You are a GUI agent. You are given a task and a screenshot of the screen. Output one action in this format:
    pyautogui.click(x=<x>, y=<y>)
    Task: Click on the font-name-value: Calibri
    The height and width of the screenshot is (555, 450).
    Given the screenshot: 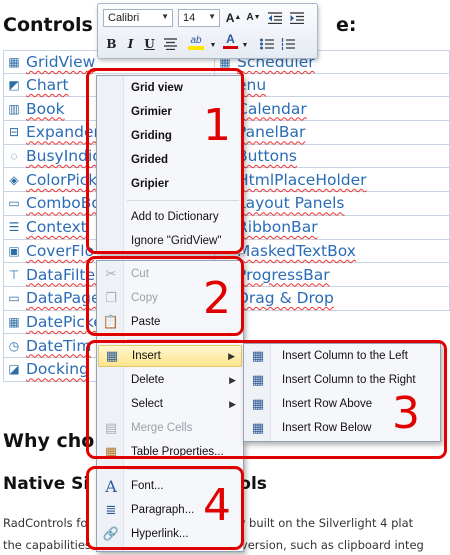 What is the action you would take?
    pyautogui.click(x=124, y=18)
    